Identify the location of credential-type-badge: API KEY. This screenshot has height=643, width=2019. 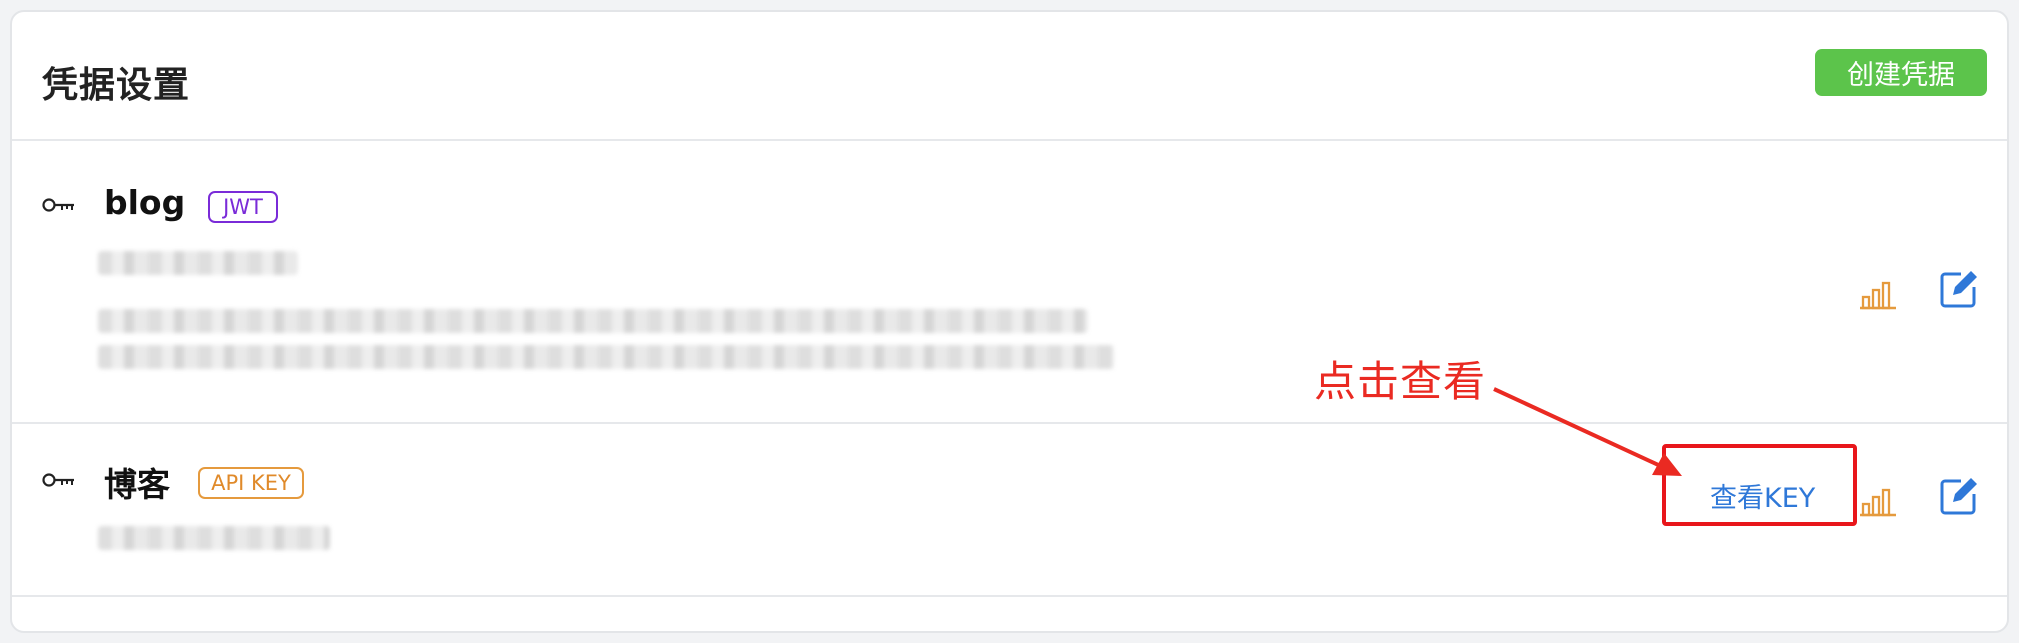
(251, 483).